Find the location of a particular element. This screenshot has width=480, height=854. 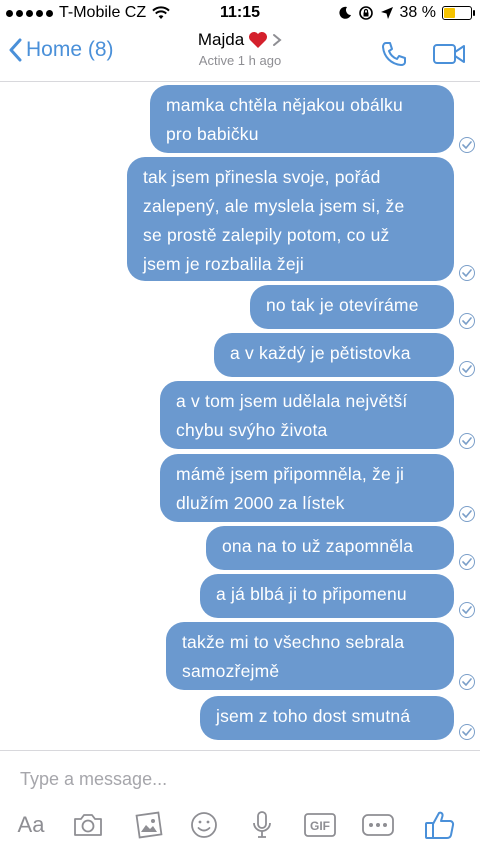

message-bubble: mamka chtěla nějakou obálku pro babičku is located at coordinates (302, 119).